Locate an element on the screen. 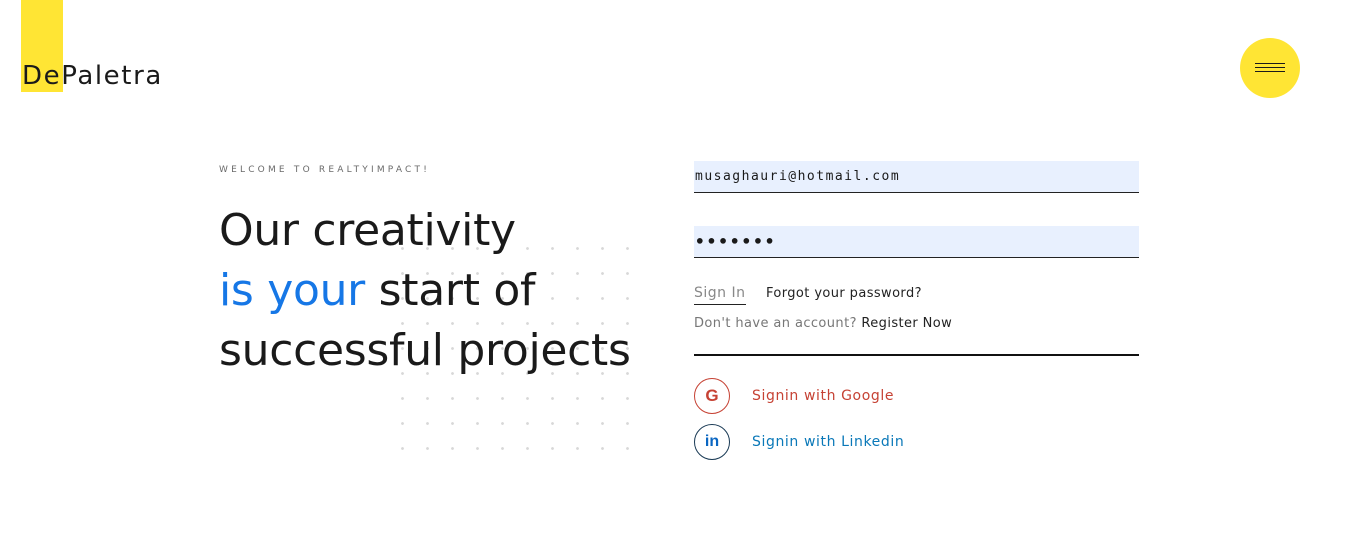  password-field is located at coordinates (916, 242).